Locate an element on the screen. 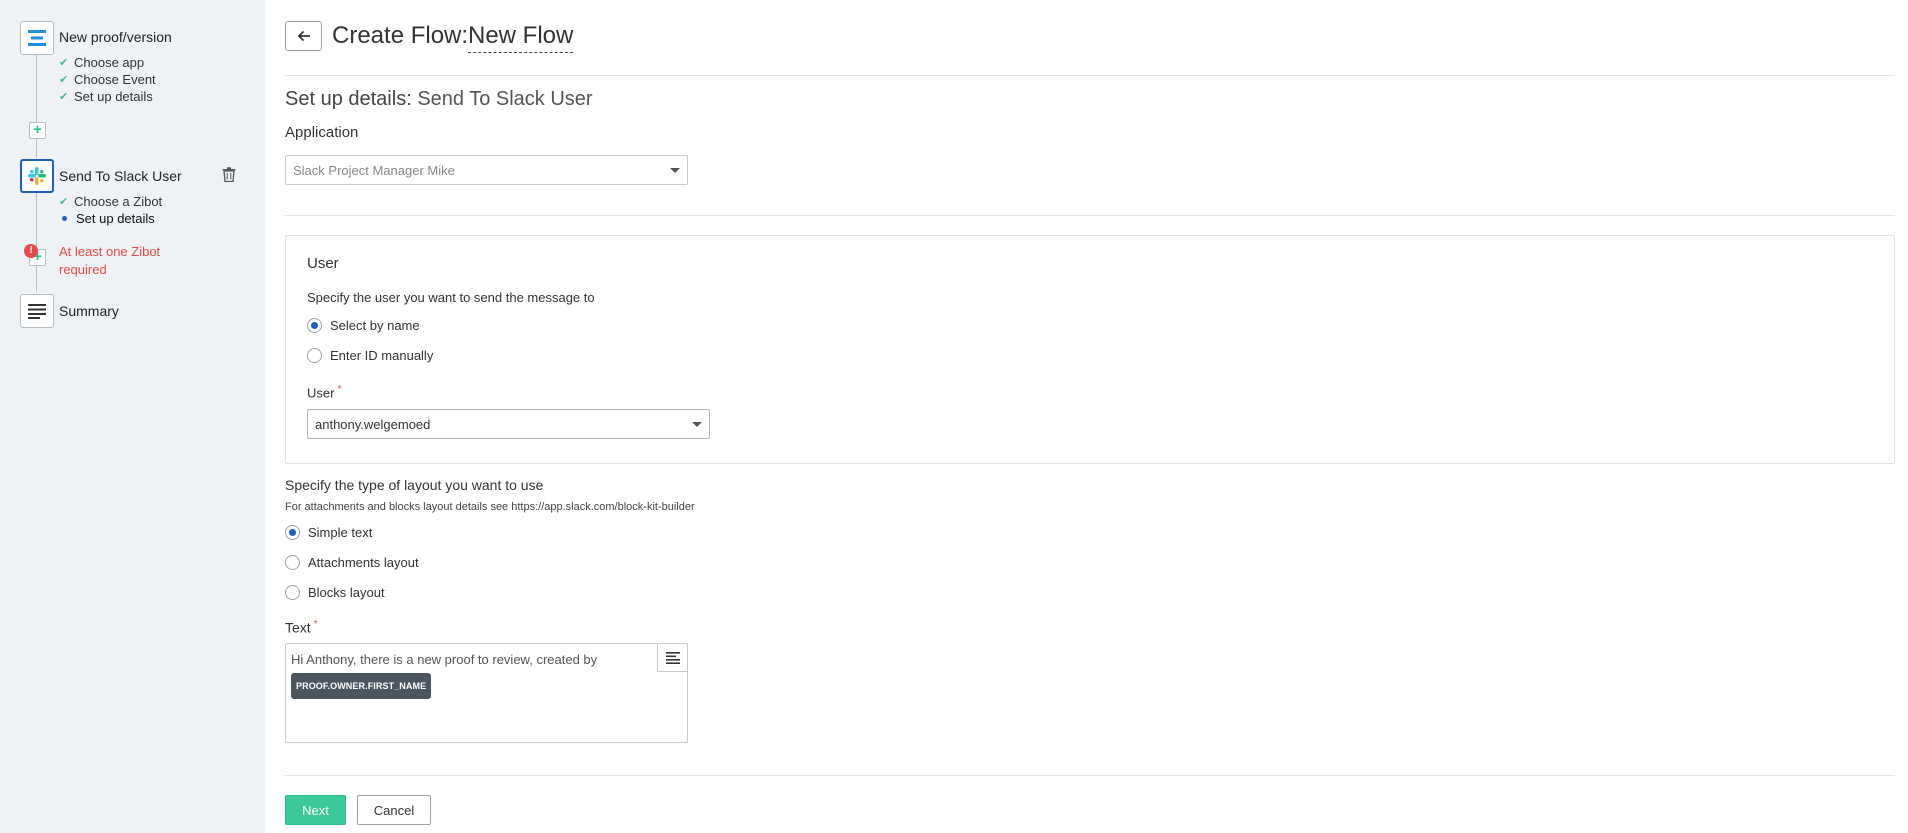  step-title-new-proof: New proof/version is located at coordinates (115, 37).